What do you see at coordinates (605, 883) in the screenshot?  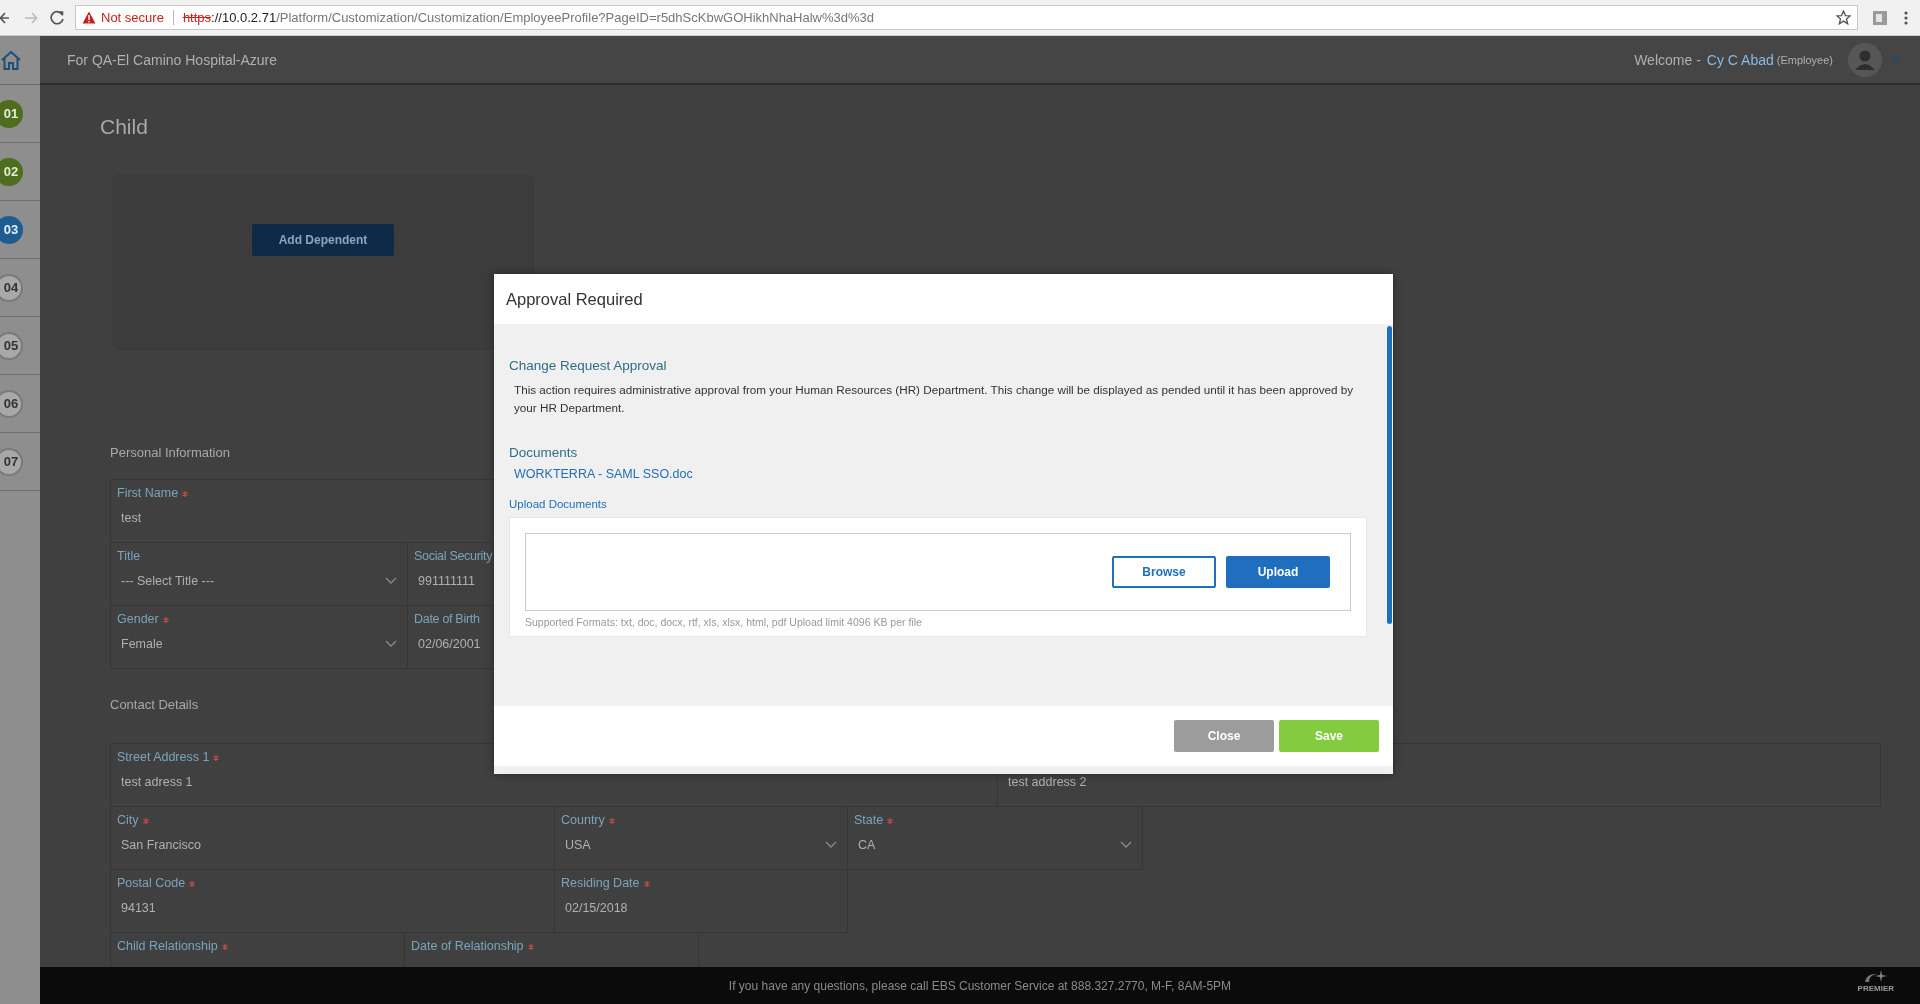 I see `field-label: Residing Date` at bounding box center [605, 883].